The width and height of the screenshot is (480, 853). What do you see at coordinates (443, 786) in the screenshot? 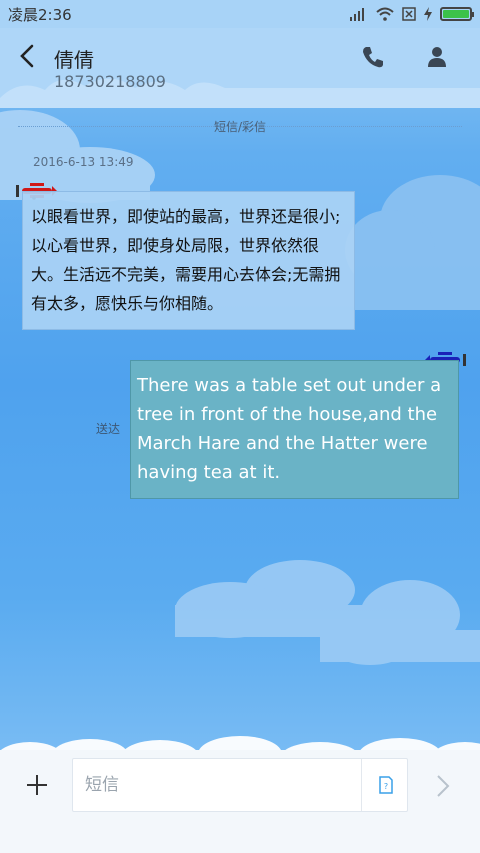
I see `send-arrow-icon` at bounding box center [443, 786].